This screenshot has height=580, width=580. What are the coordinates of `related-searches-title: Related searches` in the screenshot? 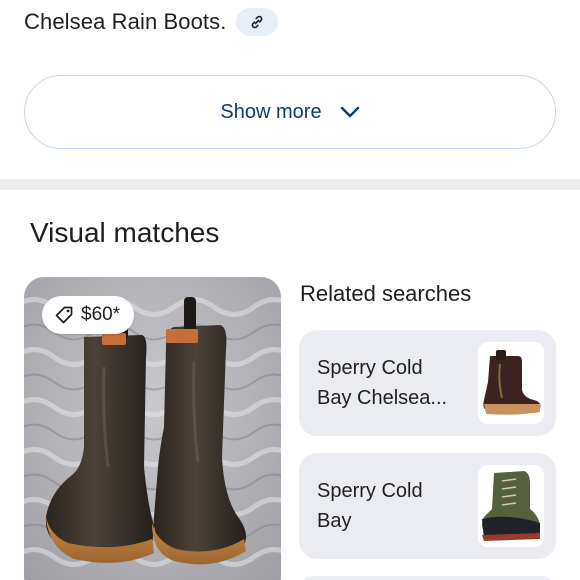 It's located at (386, 293).